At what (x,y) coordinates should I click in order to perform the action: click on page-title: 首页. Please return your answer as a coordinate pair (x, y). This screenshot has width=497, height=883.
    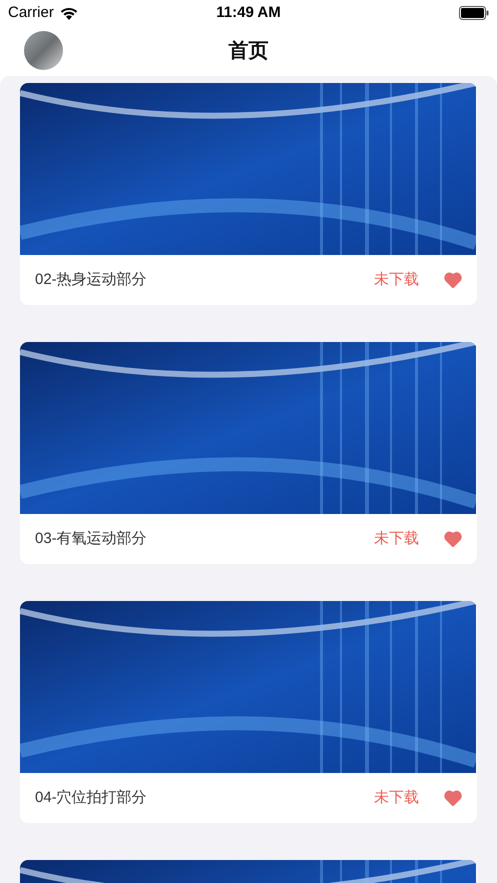
    Looking at the image, I should click on (248, 51).